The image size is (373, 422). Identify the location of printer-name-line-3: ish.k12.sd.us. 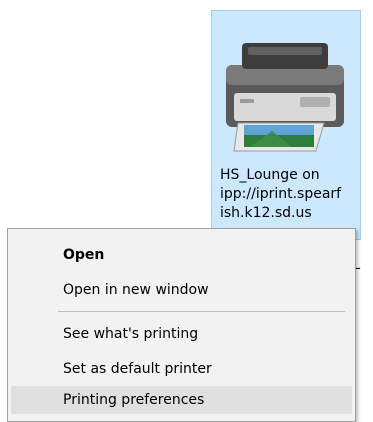
(266, 213).